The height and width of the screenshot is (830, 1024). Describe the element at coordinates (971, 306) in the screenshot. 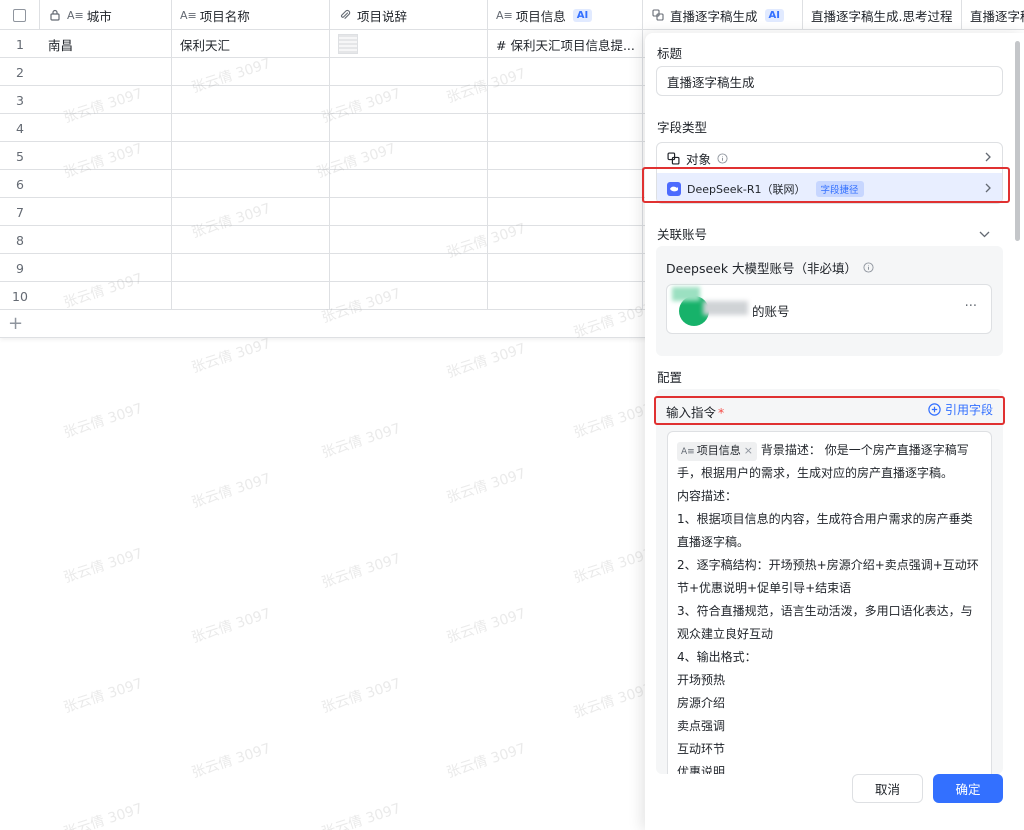

I see `more-options-icon: ···` at that location.